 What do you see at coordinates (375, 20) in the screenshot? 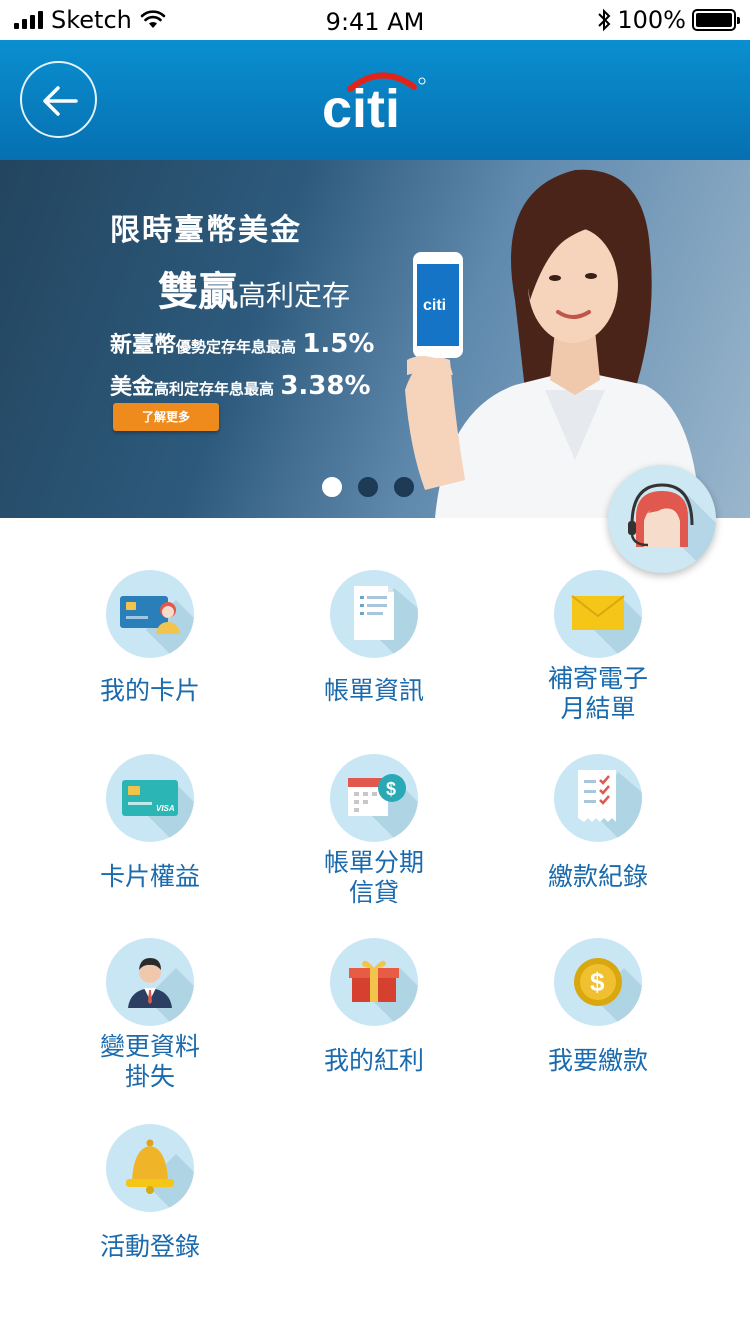
I see `status-bar: Sketch 9:41 AM 100%` at bounding box center [375, 20].